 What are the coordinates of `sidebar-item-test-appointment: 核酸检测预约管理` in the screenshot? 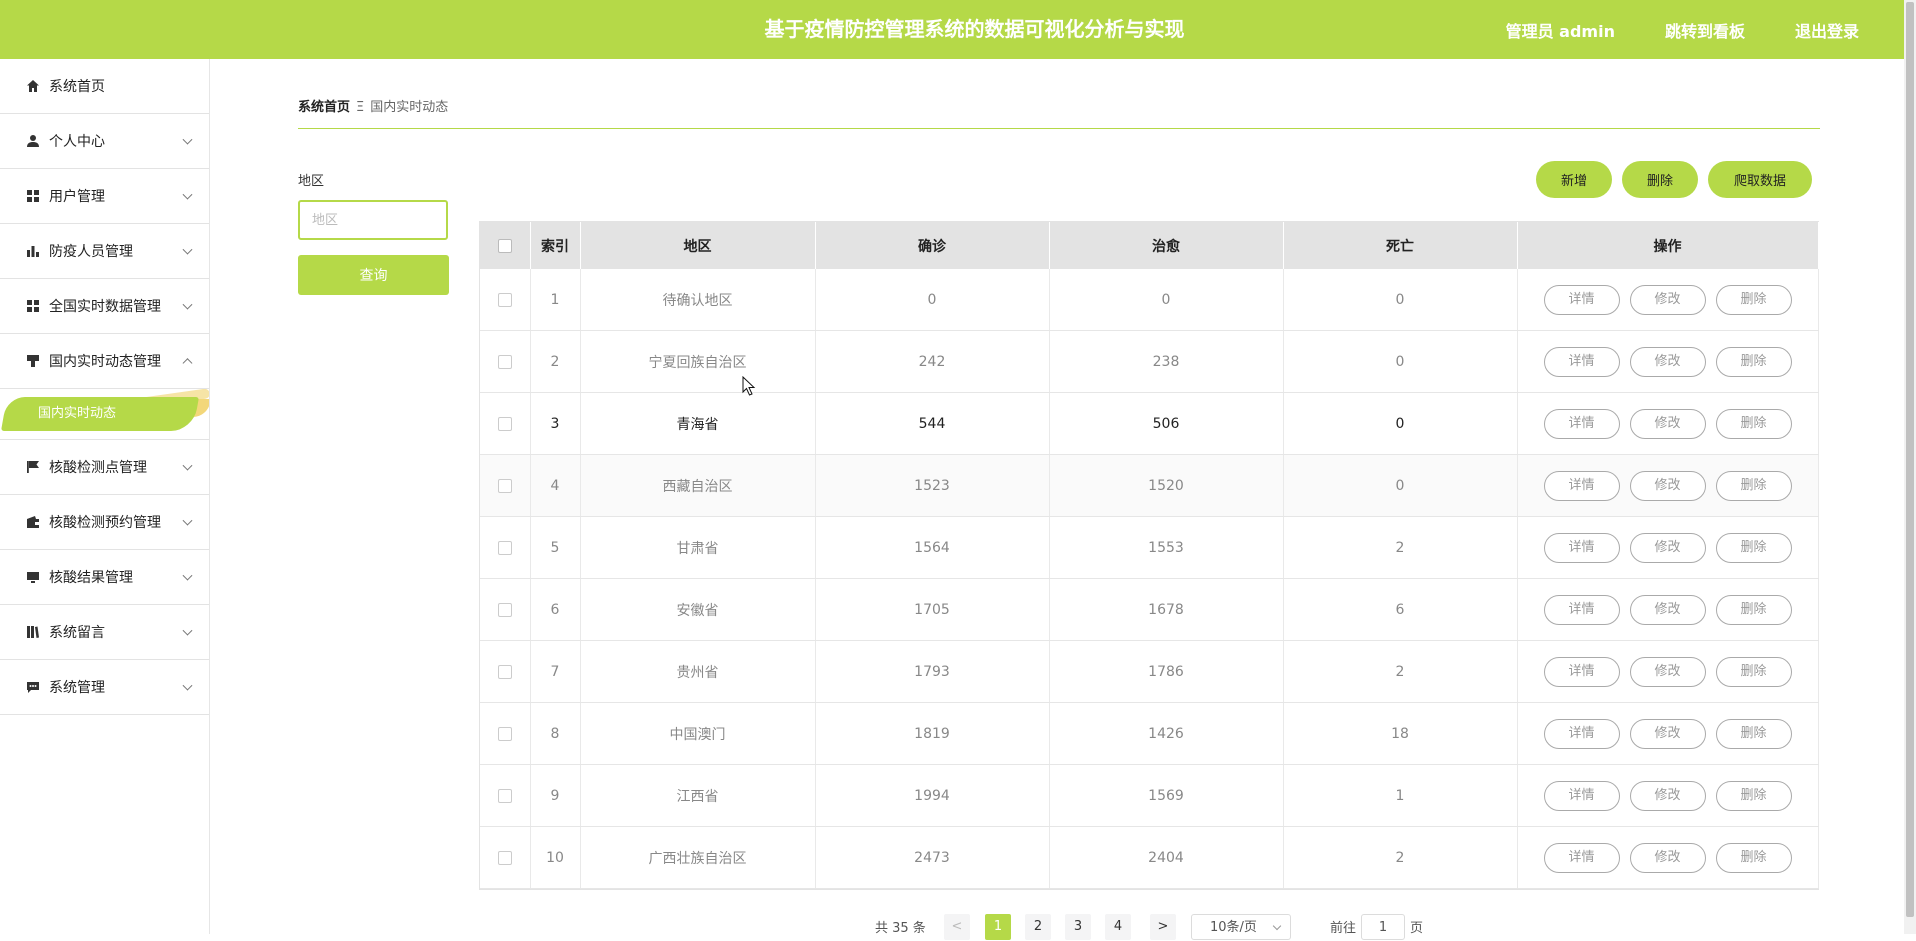 It's located at (104, 522).